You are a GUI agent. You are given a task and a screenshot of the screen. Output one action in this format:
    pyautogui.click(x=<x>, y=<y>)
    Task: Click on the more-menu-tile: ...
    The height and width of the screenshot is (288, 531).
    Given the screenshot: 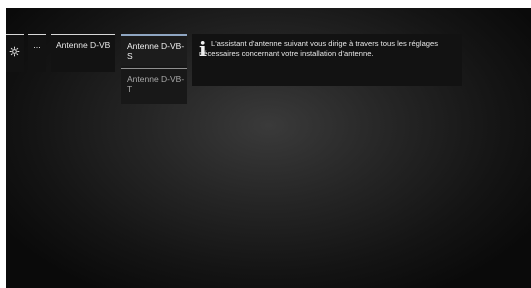 What is the action you would take?
    pyautogui.click(x=37, y=53)
    